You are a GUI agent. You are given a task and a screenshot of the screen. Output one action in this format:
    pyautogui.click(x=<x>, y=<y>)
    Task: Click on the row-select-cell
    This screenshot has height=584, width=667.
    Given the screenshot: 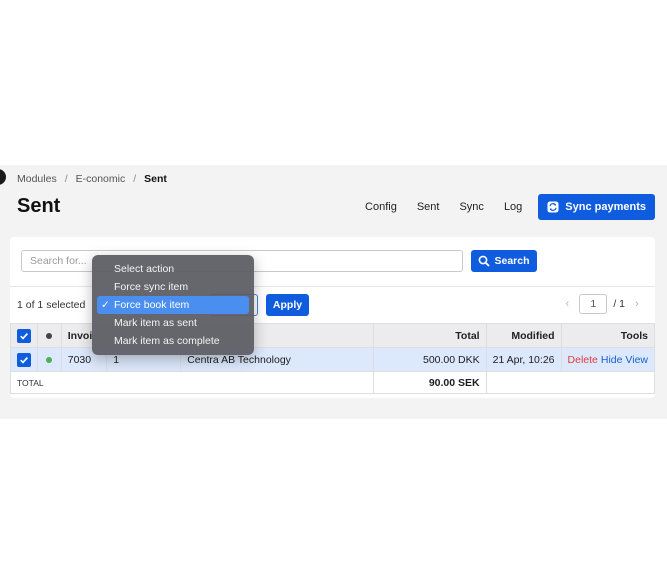 What is the action you would take?
    pyautogui.click(x=24, y=359)
    